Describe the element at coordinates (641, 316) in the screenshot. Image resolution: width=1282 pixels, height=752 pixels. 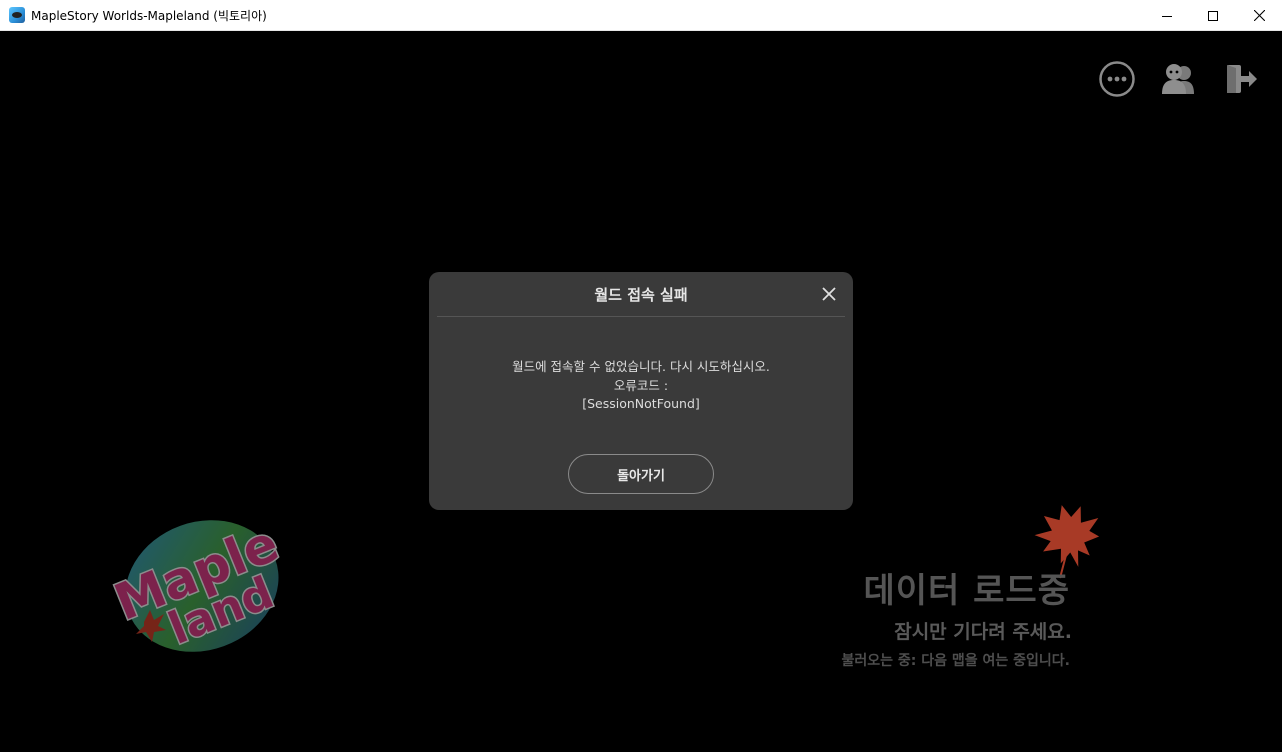
I see `dialog-divider` at that location.